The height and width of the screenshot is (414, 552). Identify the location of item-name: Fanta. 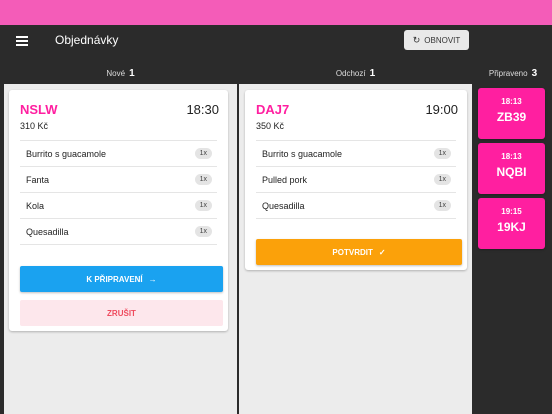
(38, 179).